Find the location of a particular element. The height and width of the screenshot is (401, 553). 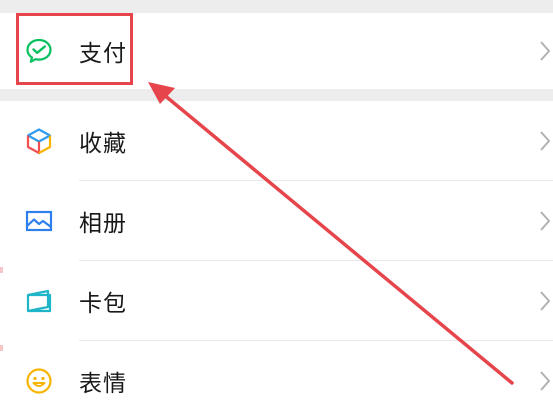

menu-item-pay-label: 支付 is located at coordinates (103, 53).